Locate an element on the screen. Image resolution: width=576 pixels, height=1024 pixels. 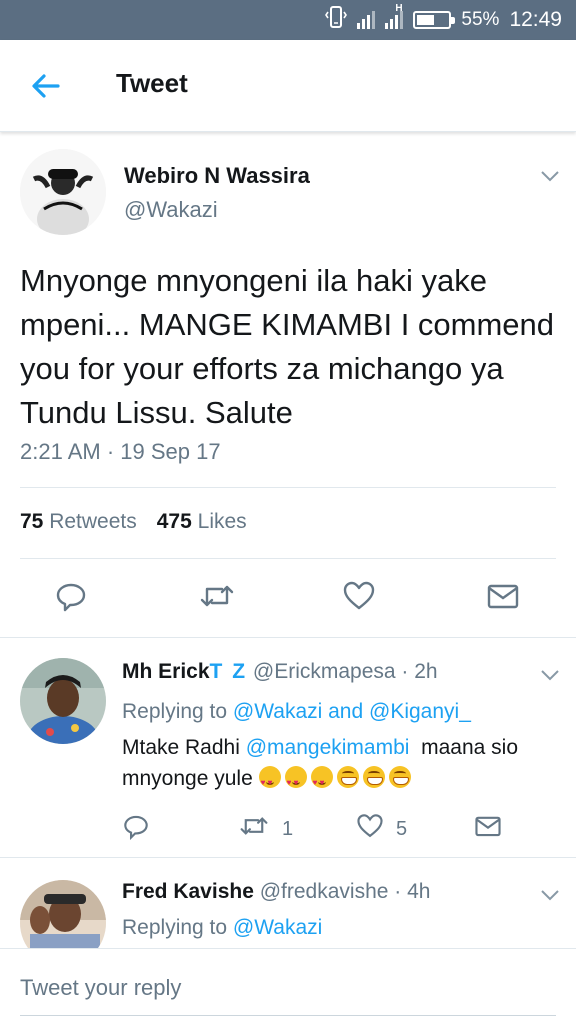
page-title: Tweet is located at coordinates (152, 83).